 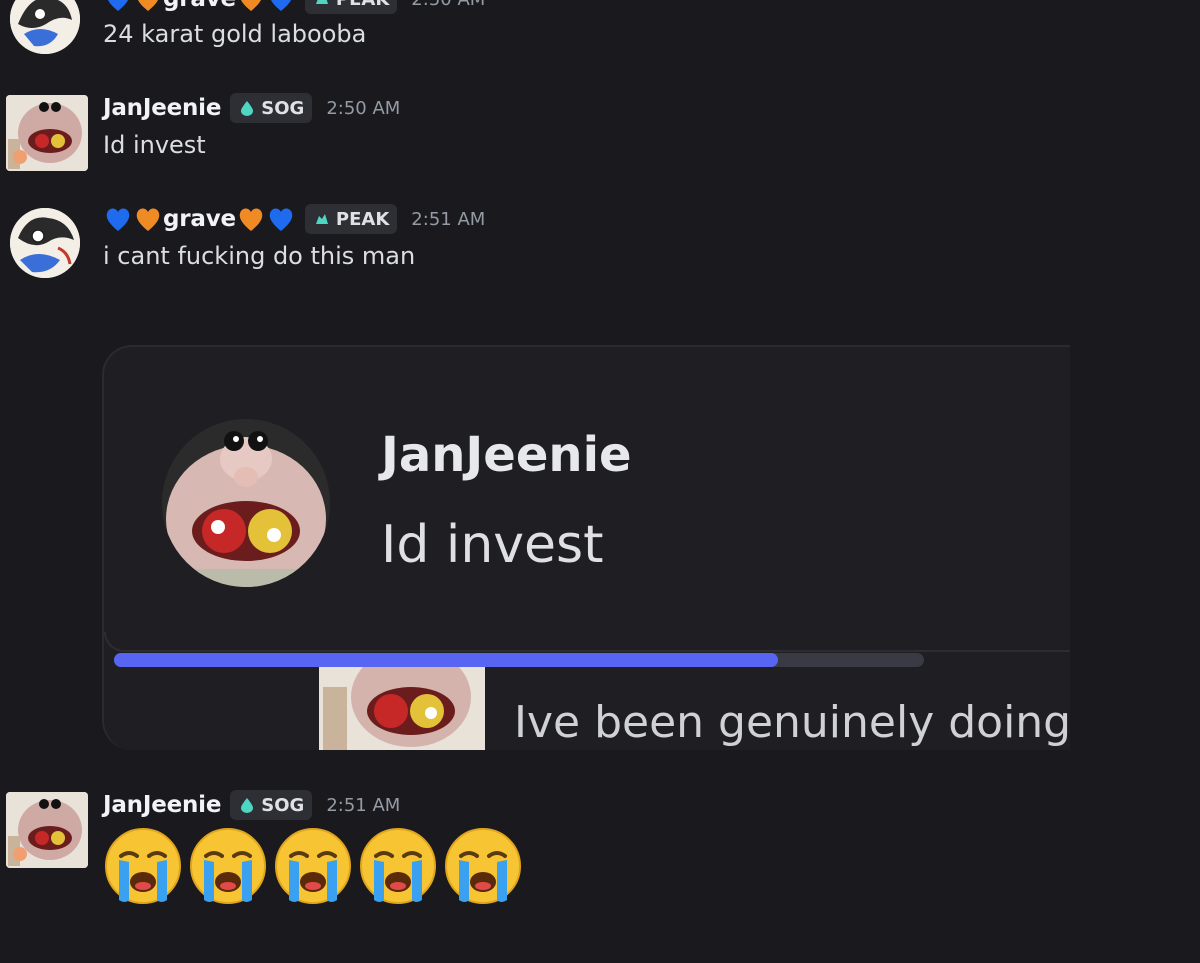 What do you see at coordinates (259, 256) in the screenshot?
I see `message-content: i cant fucking do this man` at bounding box center [259, 256].